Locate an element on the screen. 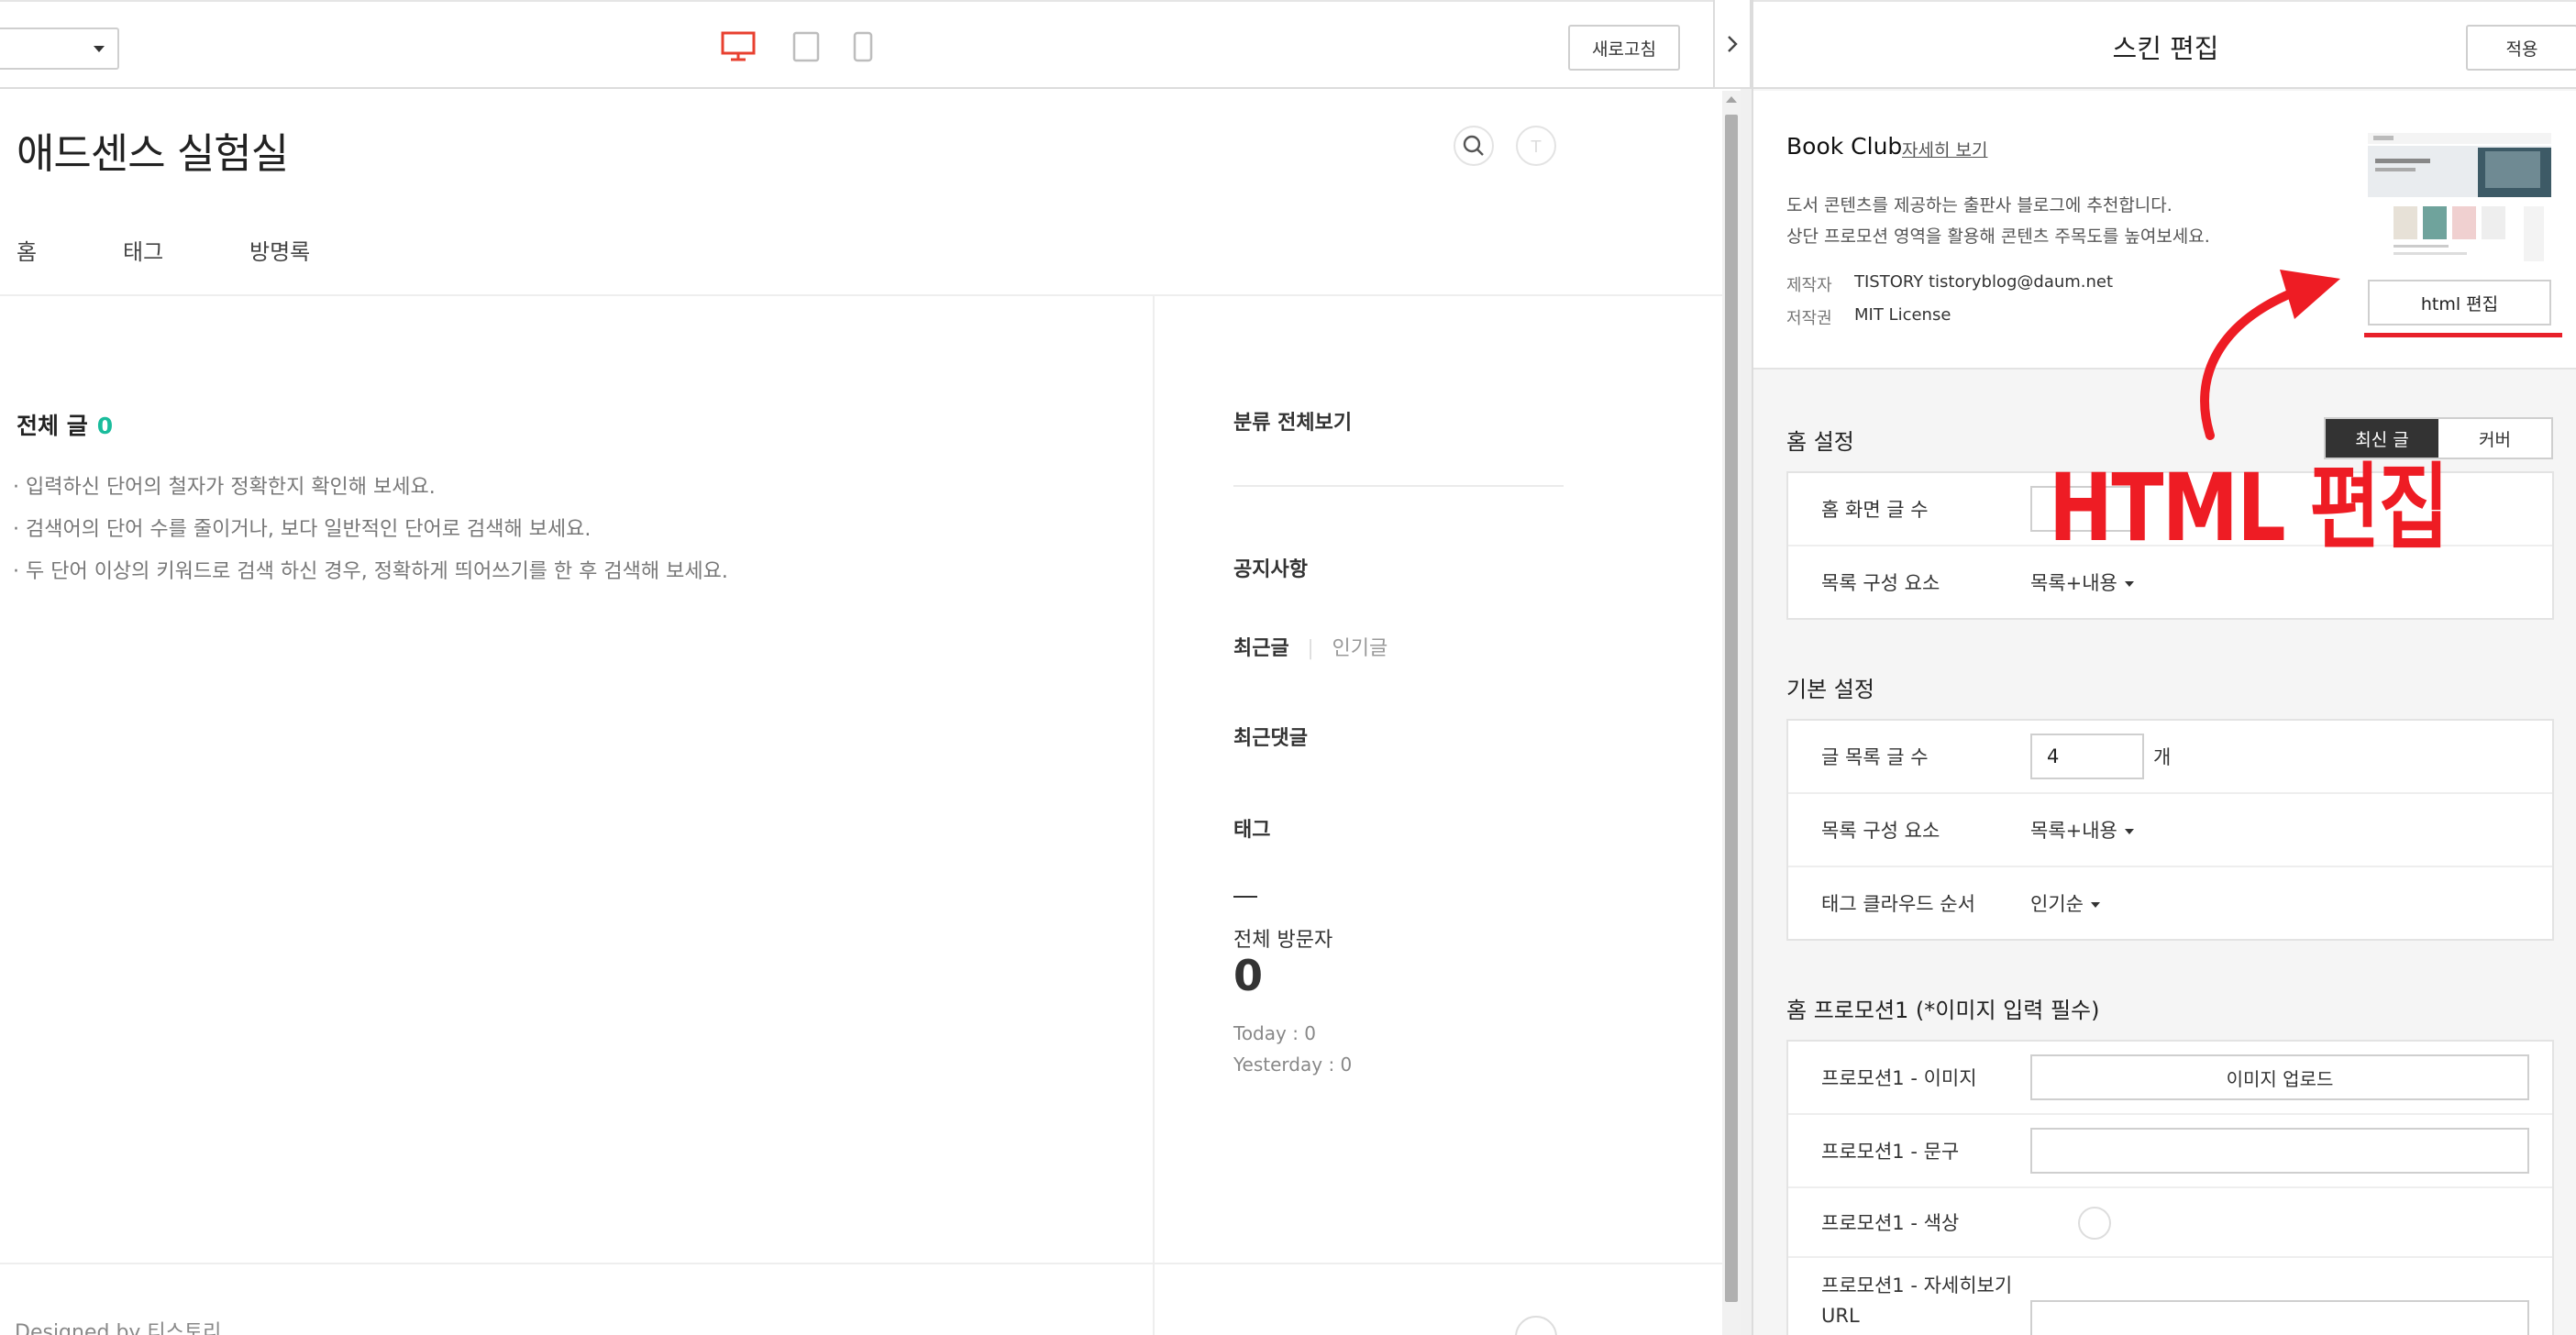  maker-value: TISTORY tistoryblog@daum.net is located at coordinates (1984, 282).